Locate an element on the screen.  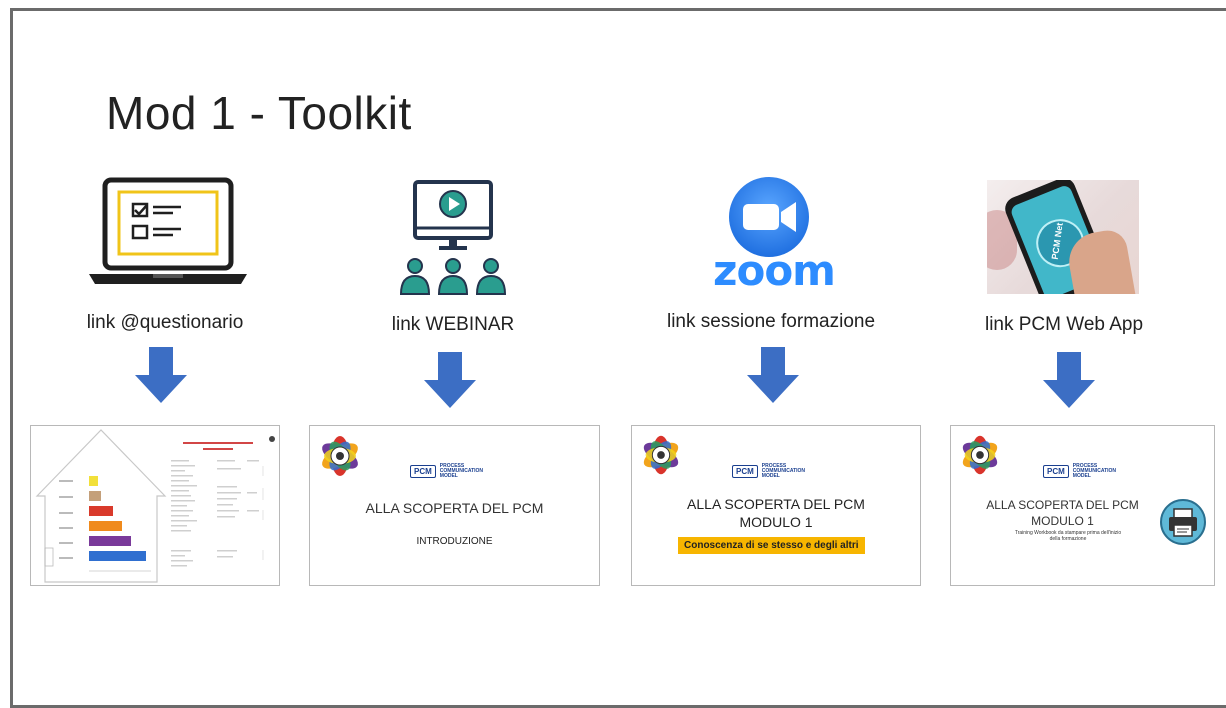
house-chart is located at coordinates (155, 506).